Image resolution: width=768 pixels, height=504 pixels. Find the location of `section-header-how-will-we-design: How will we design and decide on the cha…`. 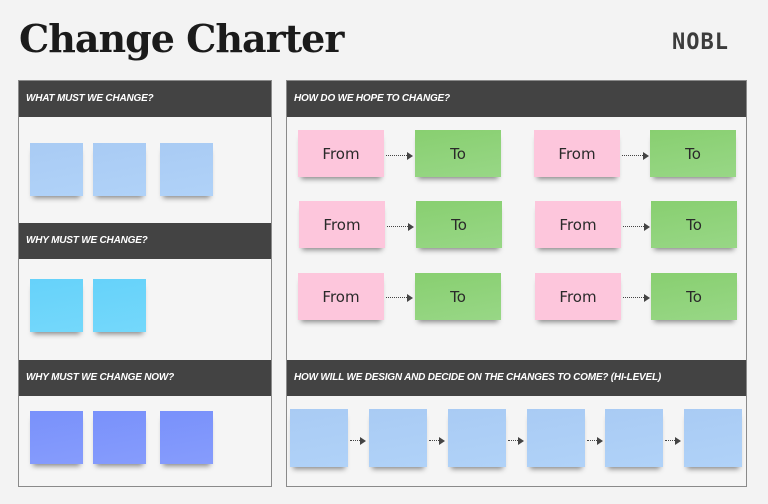

section-header-how-will-we-design: How will we design and decide on the cha… is located at coordinates (516, 378).